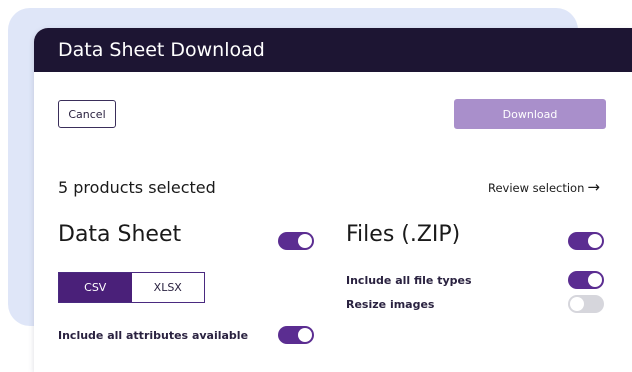  What do you see at coordinates (153, 335) in the screenshot?
I see `include-all-attributes-label: Include all attributes available` at bounding box center [153, 335].